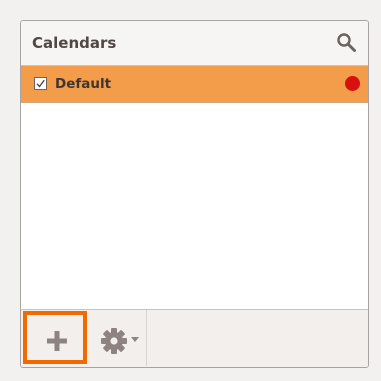  I want to click on gear-icon, so click(114, 341).